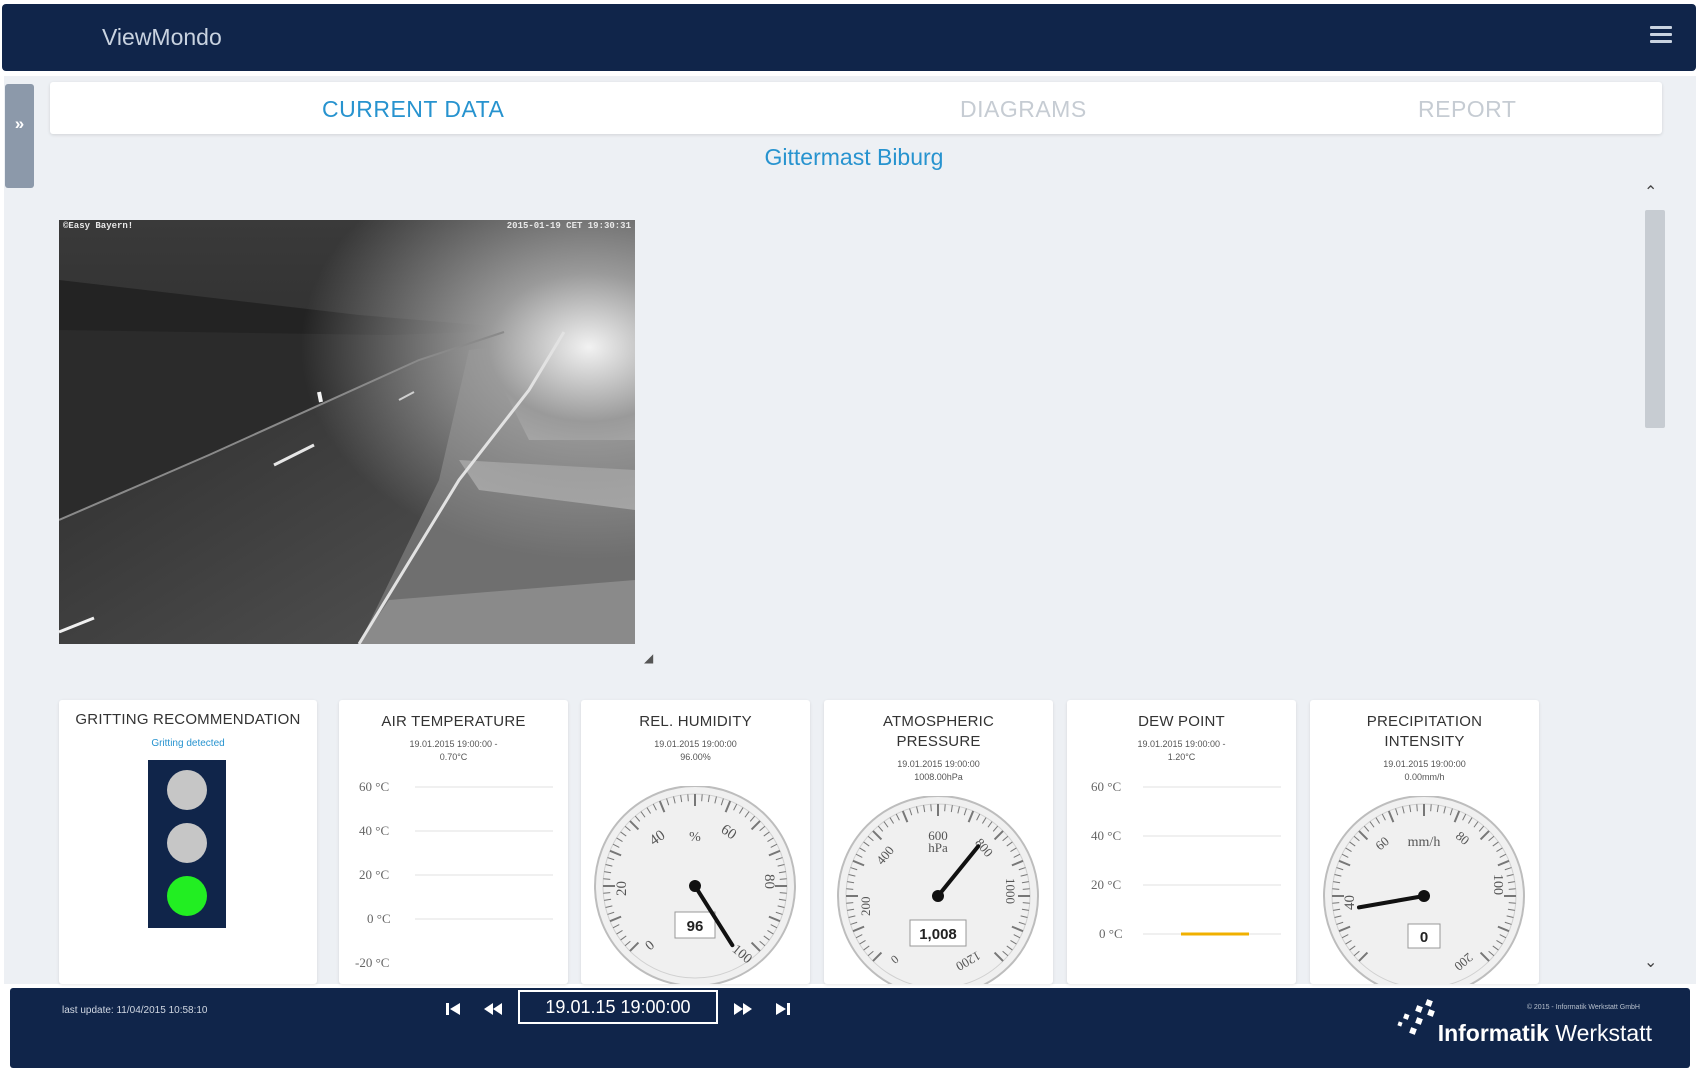 The image size is (1700, 1069). Describe the element at coordinates (347, 432) in the screenshot. I see `webcam-image: ©Easy Bayern! 2015-01-19 CET 19:30:31` at that location.